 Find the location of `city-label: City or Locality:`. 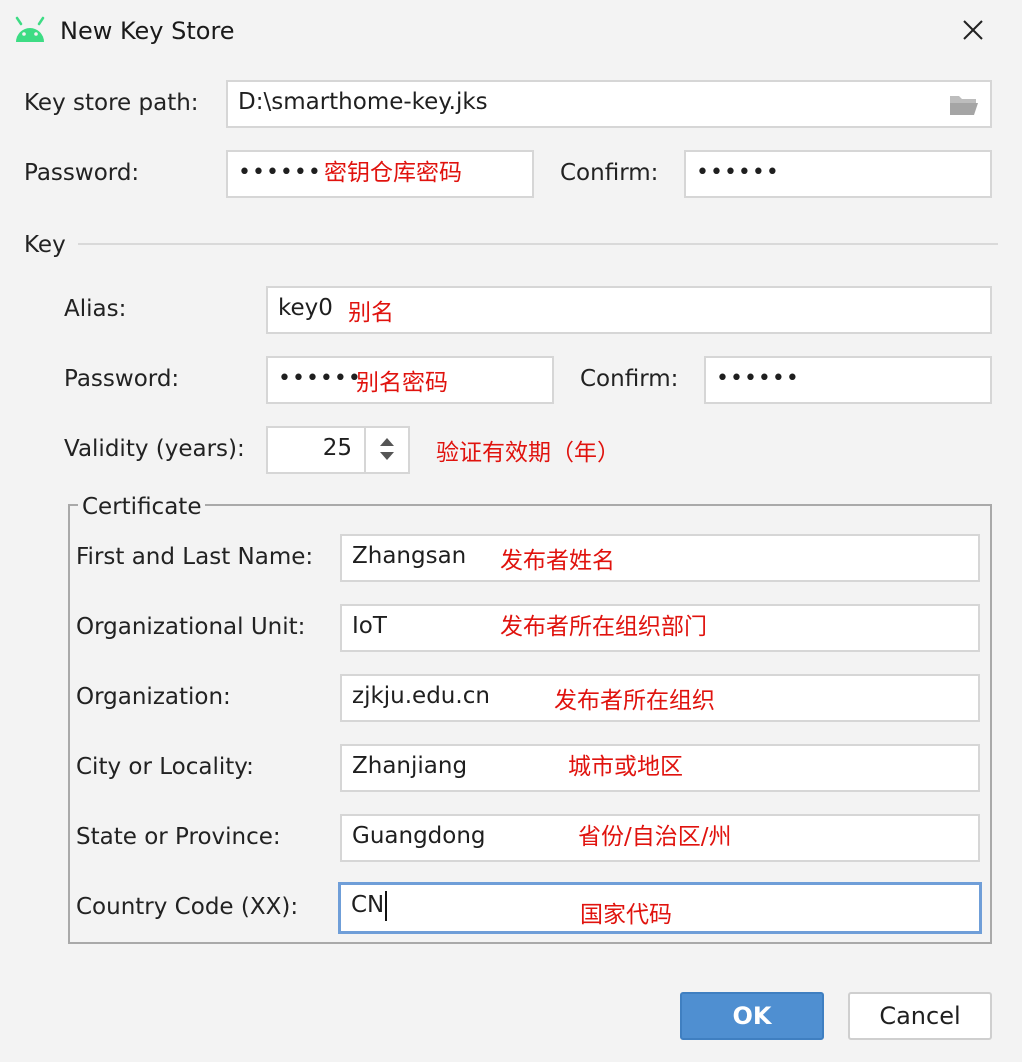

city-label: City or Locality: is located at coordinates (165, 767).